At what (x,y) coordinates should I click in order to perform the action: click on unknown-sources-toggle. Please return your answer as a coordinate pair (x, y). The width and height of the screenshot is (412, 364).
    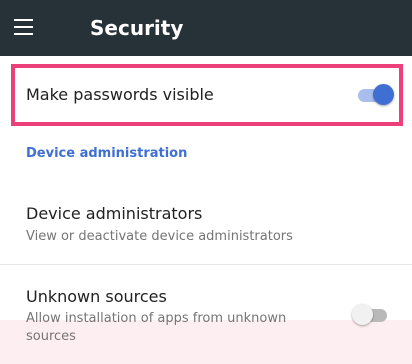
    Looking at the image, I should click on (369, 315).